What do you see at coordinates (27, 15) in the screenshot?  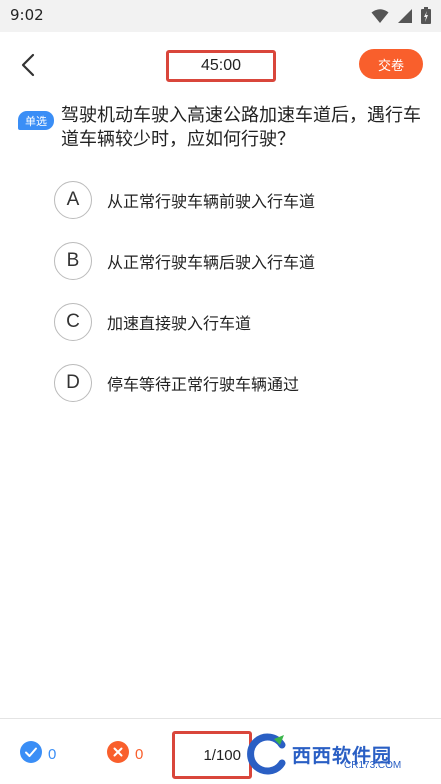 I see `status-time: 9:02` at bounding box center [27, 15].